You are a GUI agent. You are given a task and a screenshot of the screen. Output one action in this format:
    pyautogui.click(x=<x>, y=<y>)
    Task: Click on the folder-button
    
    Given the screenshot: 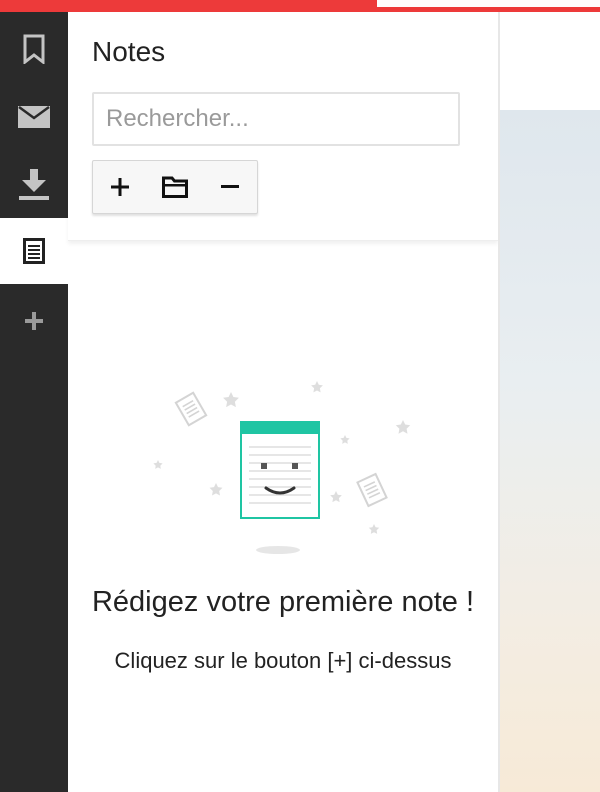 What is the action you would take?
    pyautogui.click(x=175, y=187)
    